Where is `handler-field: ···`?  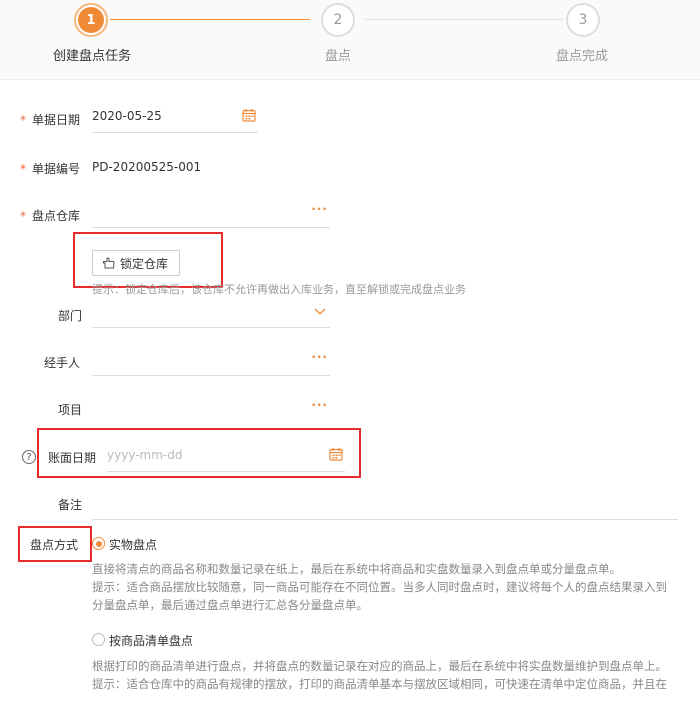 handler-field: ··· is located at coordinates (211, 361).